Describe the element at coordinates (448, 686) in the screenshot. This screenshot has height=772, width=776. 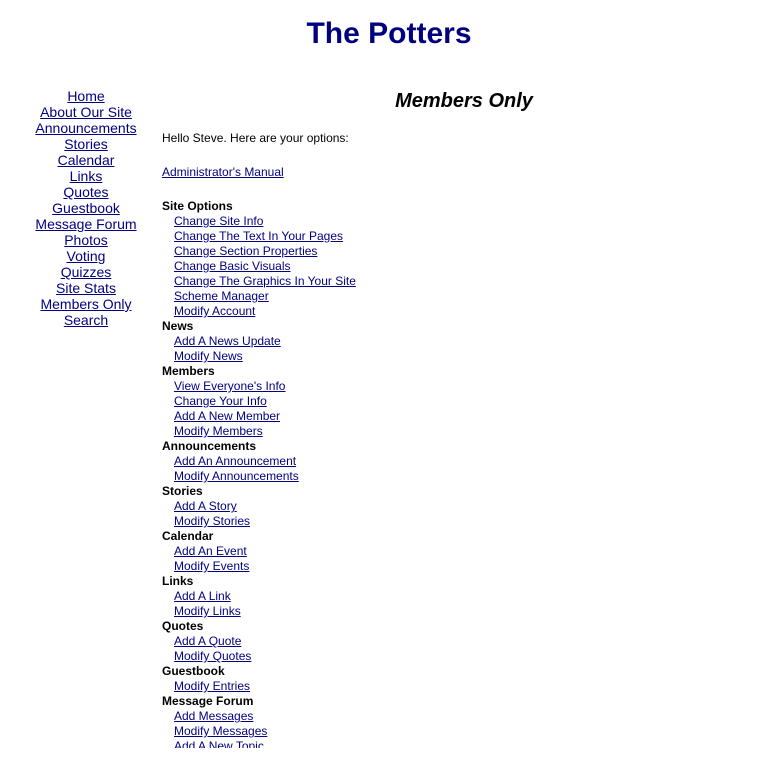
I see `option-link-modify-entries: Modify Entries` at that location.